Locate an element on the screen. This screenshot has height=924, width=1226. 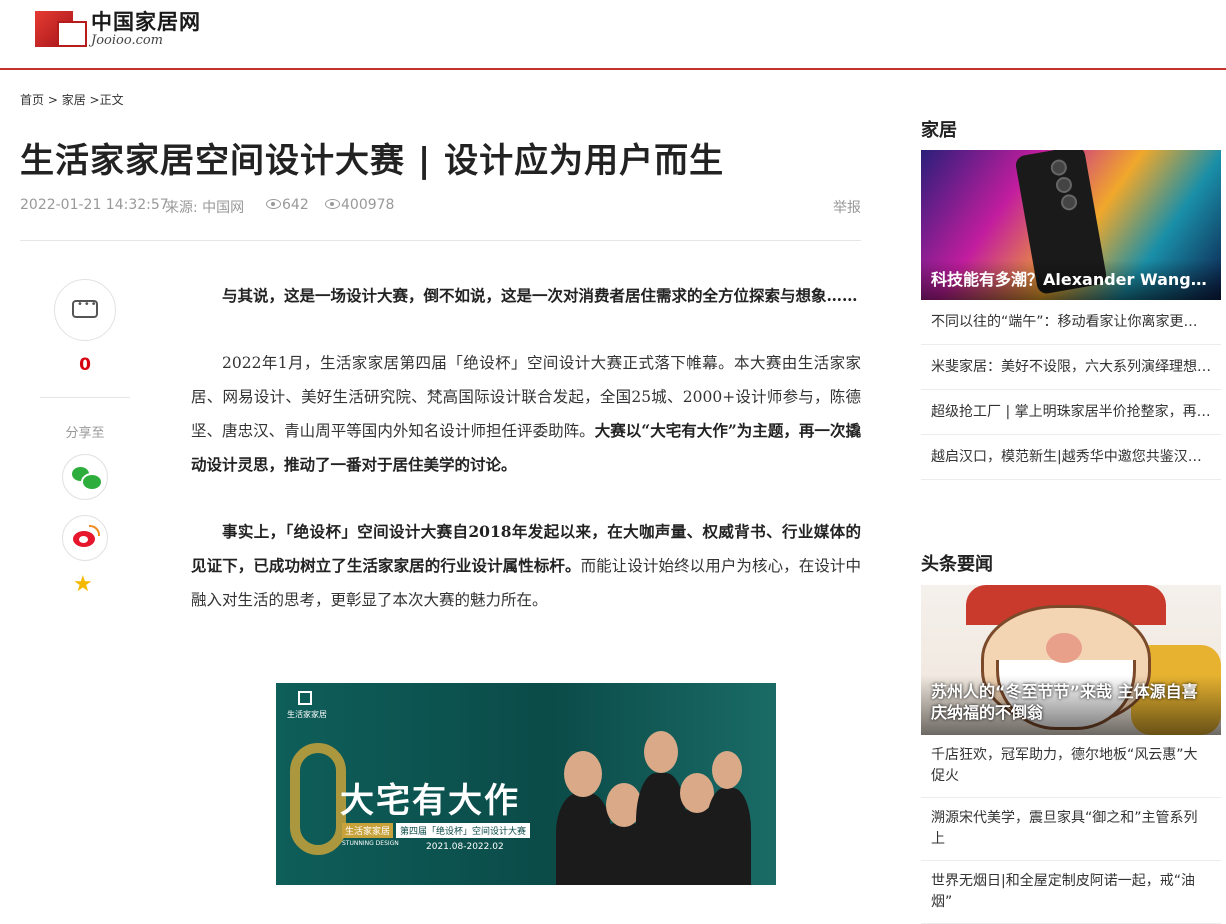
brand-mark-icon is located at coordinates (305, 698).